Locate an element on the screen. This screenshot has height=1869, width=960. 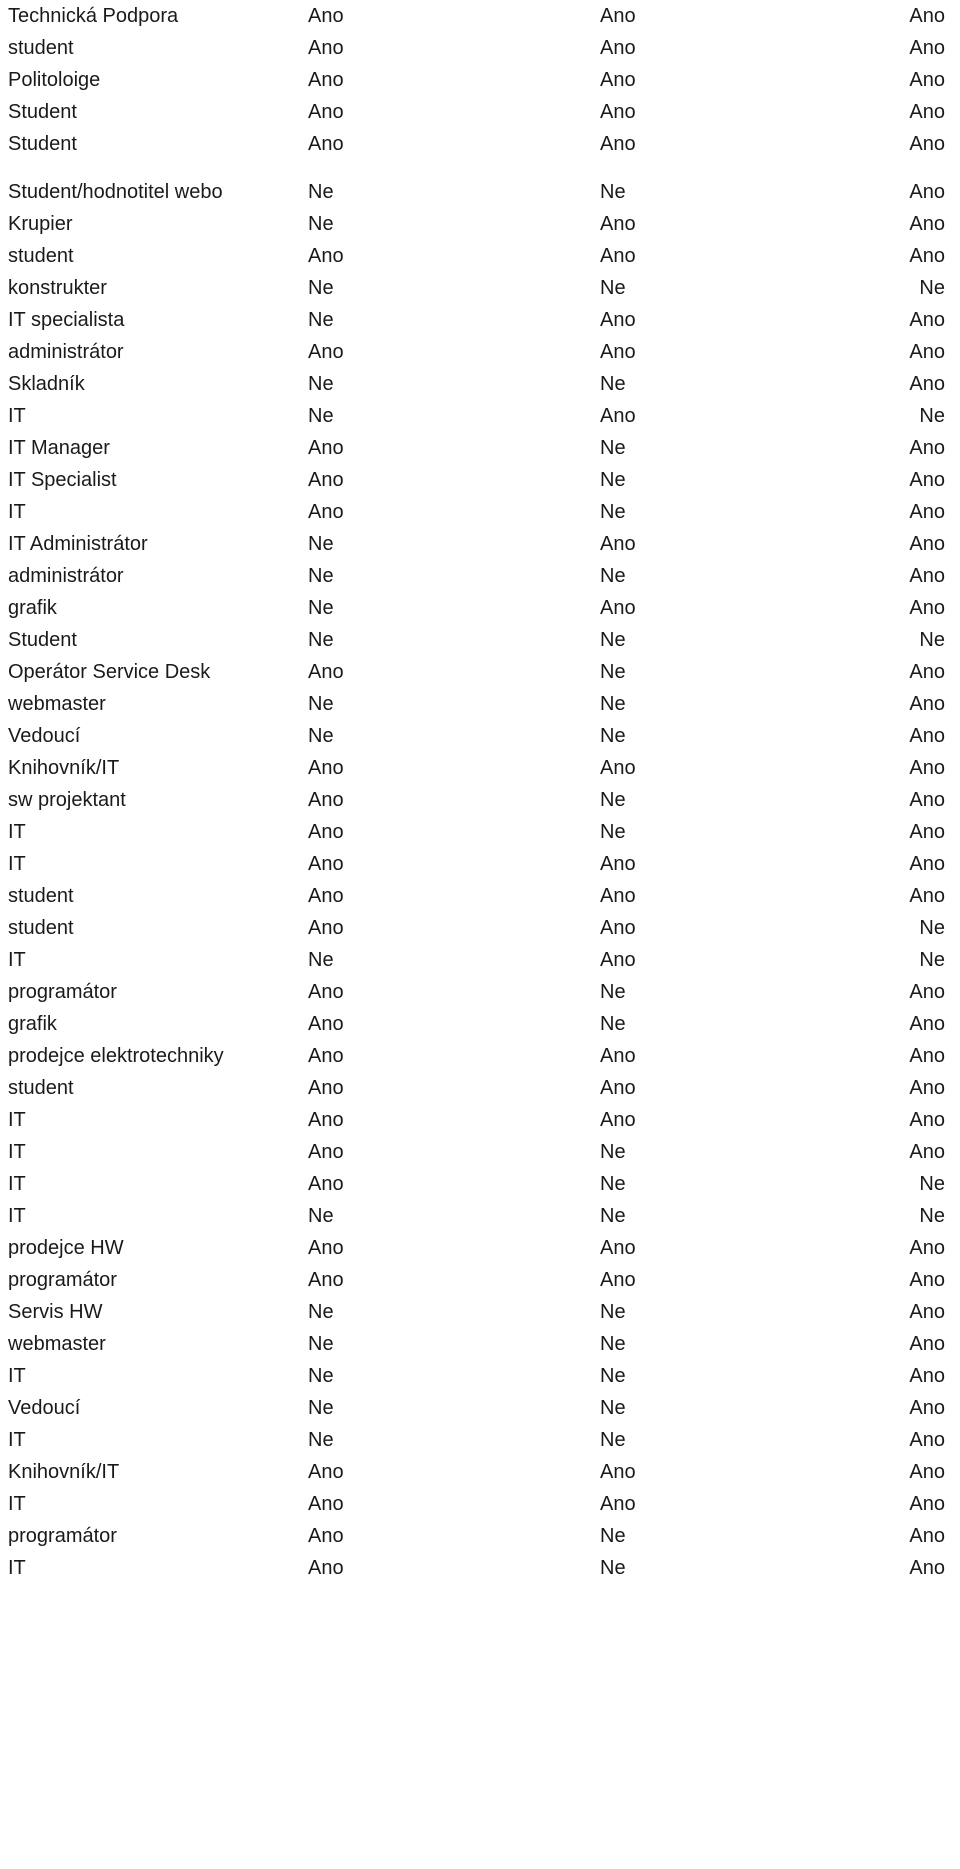
cell-role: IT Specialist is located at coordinates (156, 480).